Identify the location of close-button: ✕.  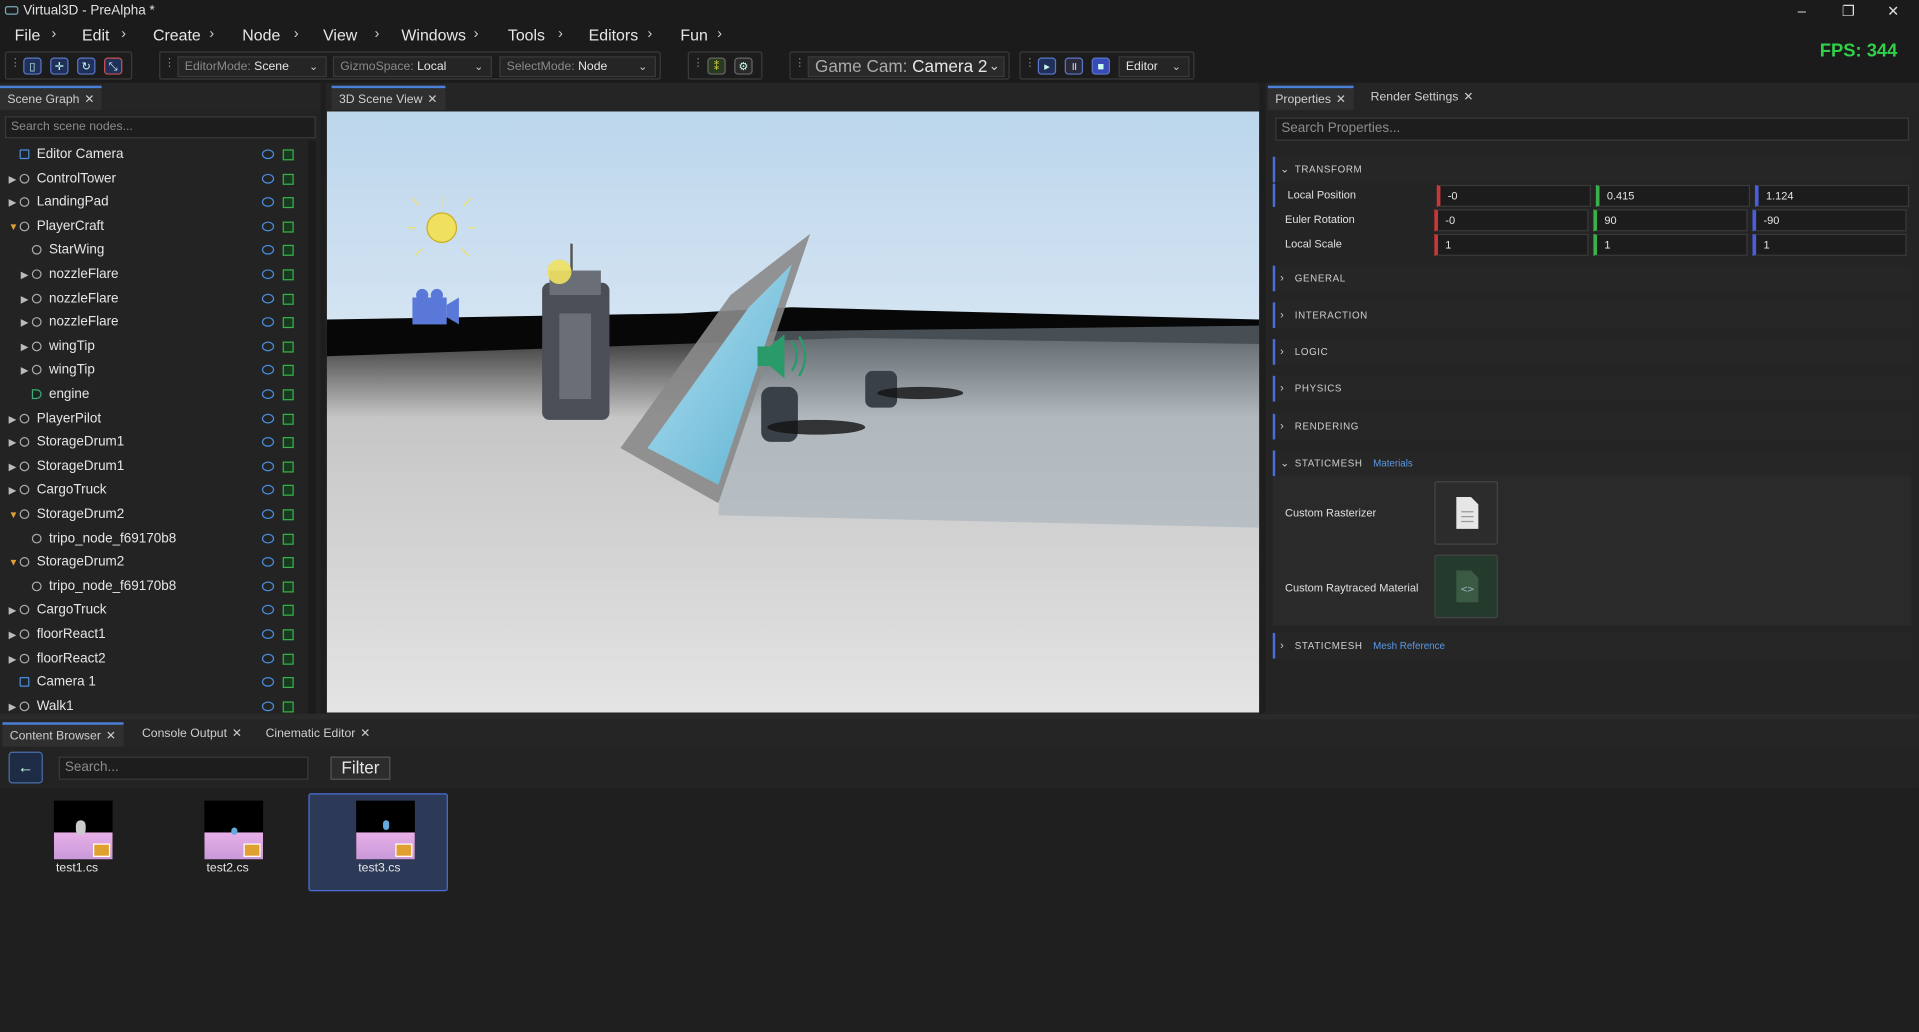
(1893, 11).